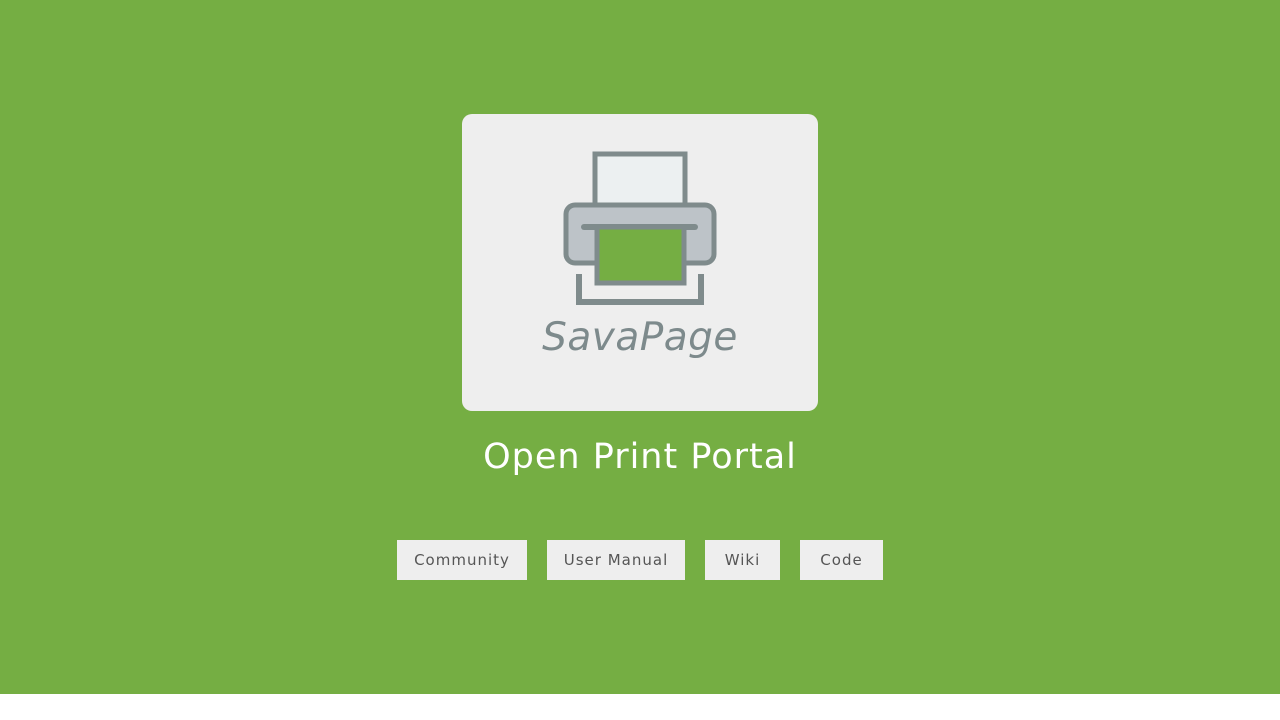 The image size is (1280, 720). Describe the element at coordinates (616, 560) in the screenshot. I see `user-manual-button: User Manual` at that location.